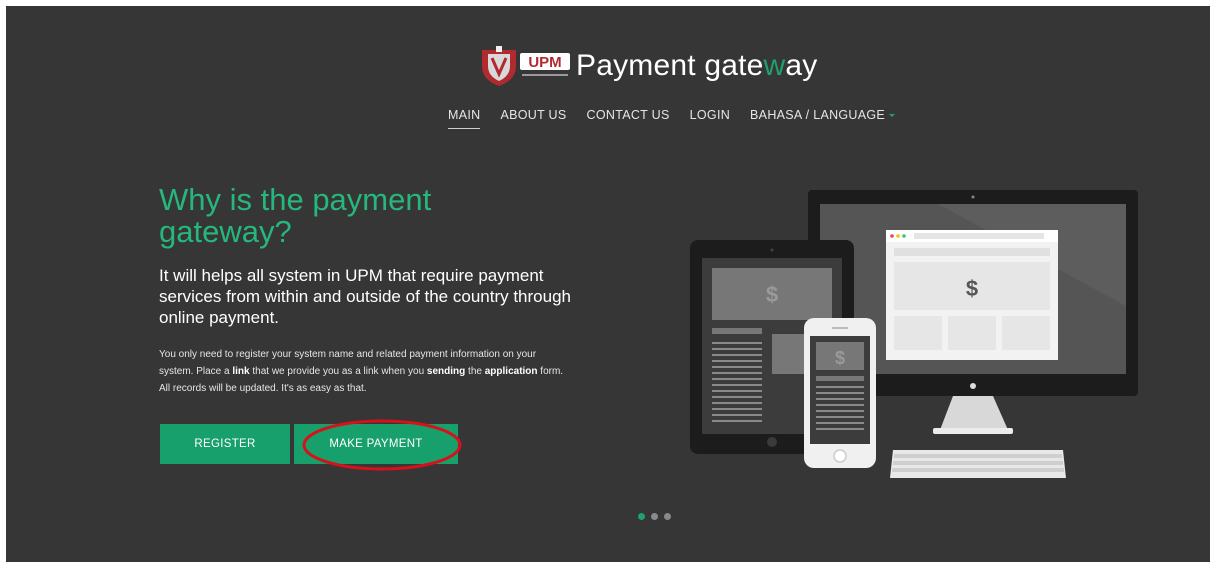  I want to click on site-title: Payment gateway, so click(697, 65).